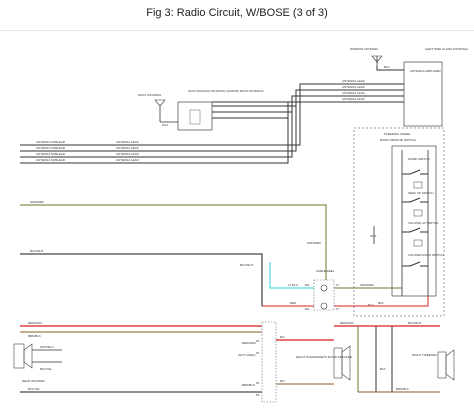 The image size is (474, 412). I want to click on antenna-lead-label-2: ANTENNA LEAD, so click(354, 87).